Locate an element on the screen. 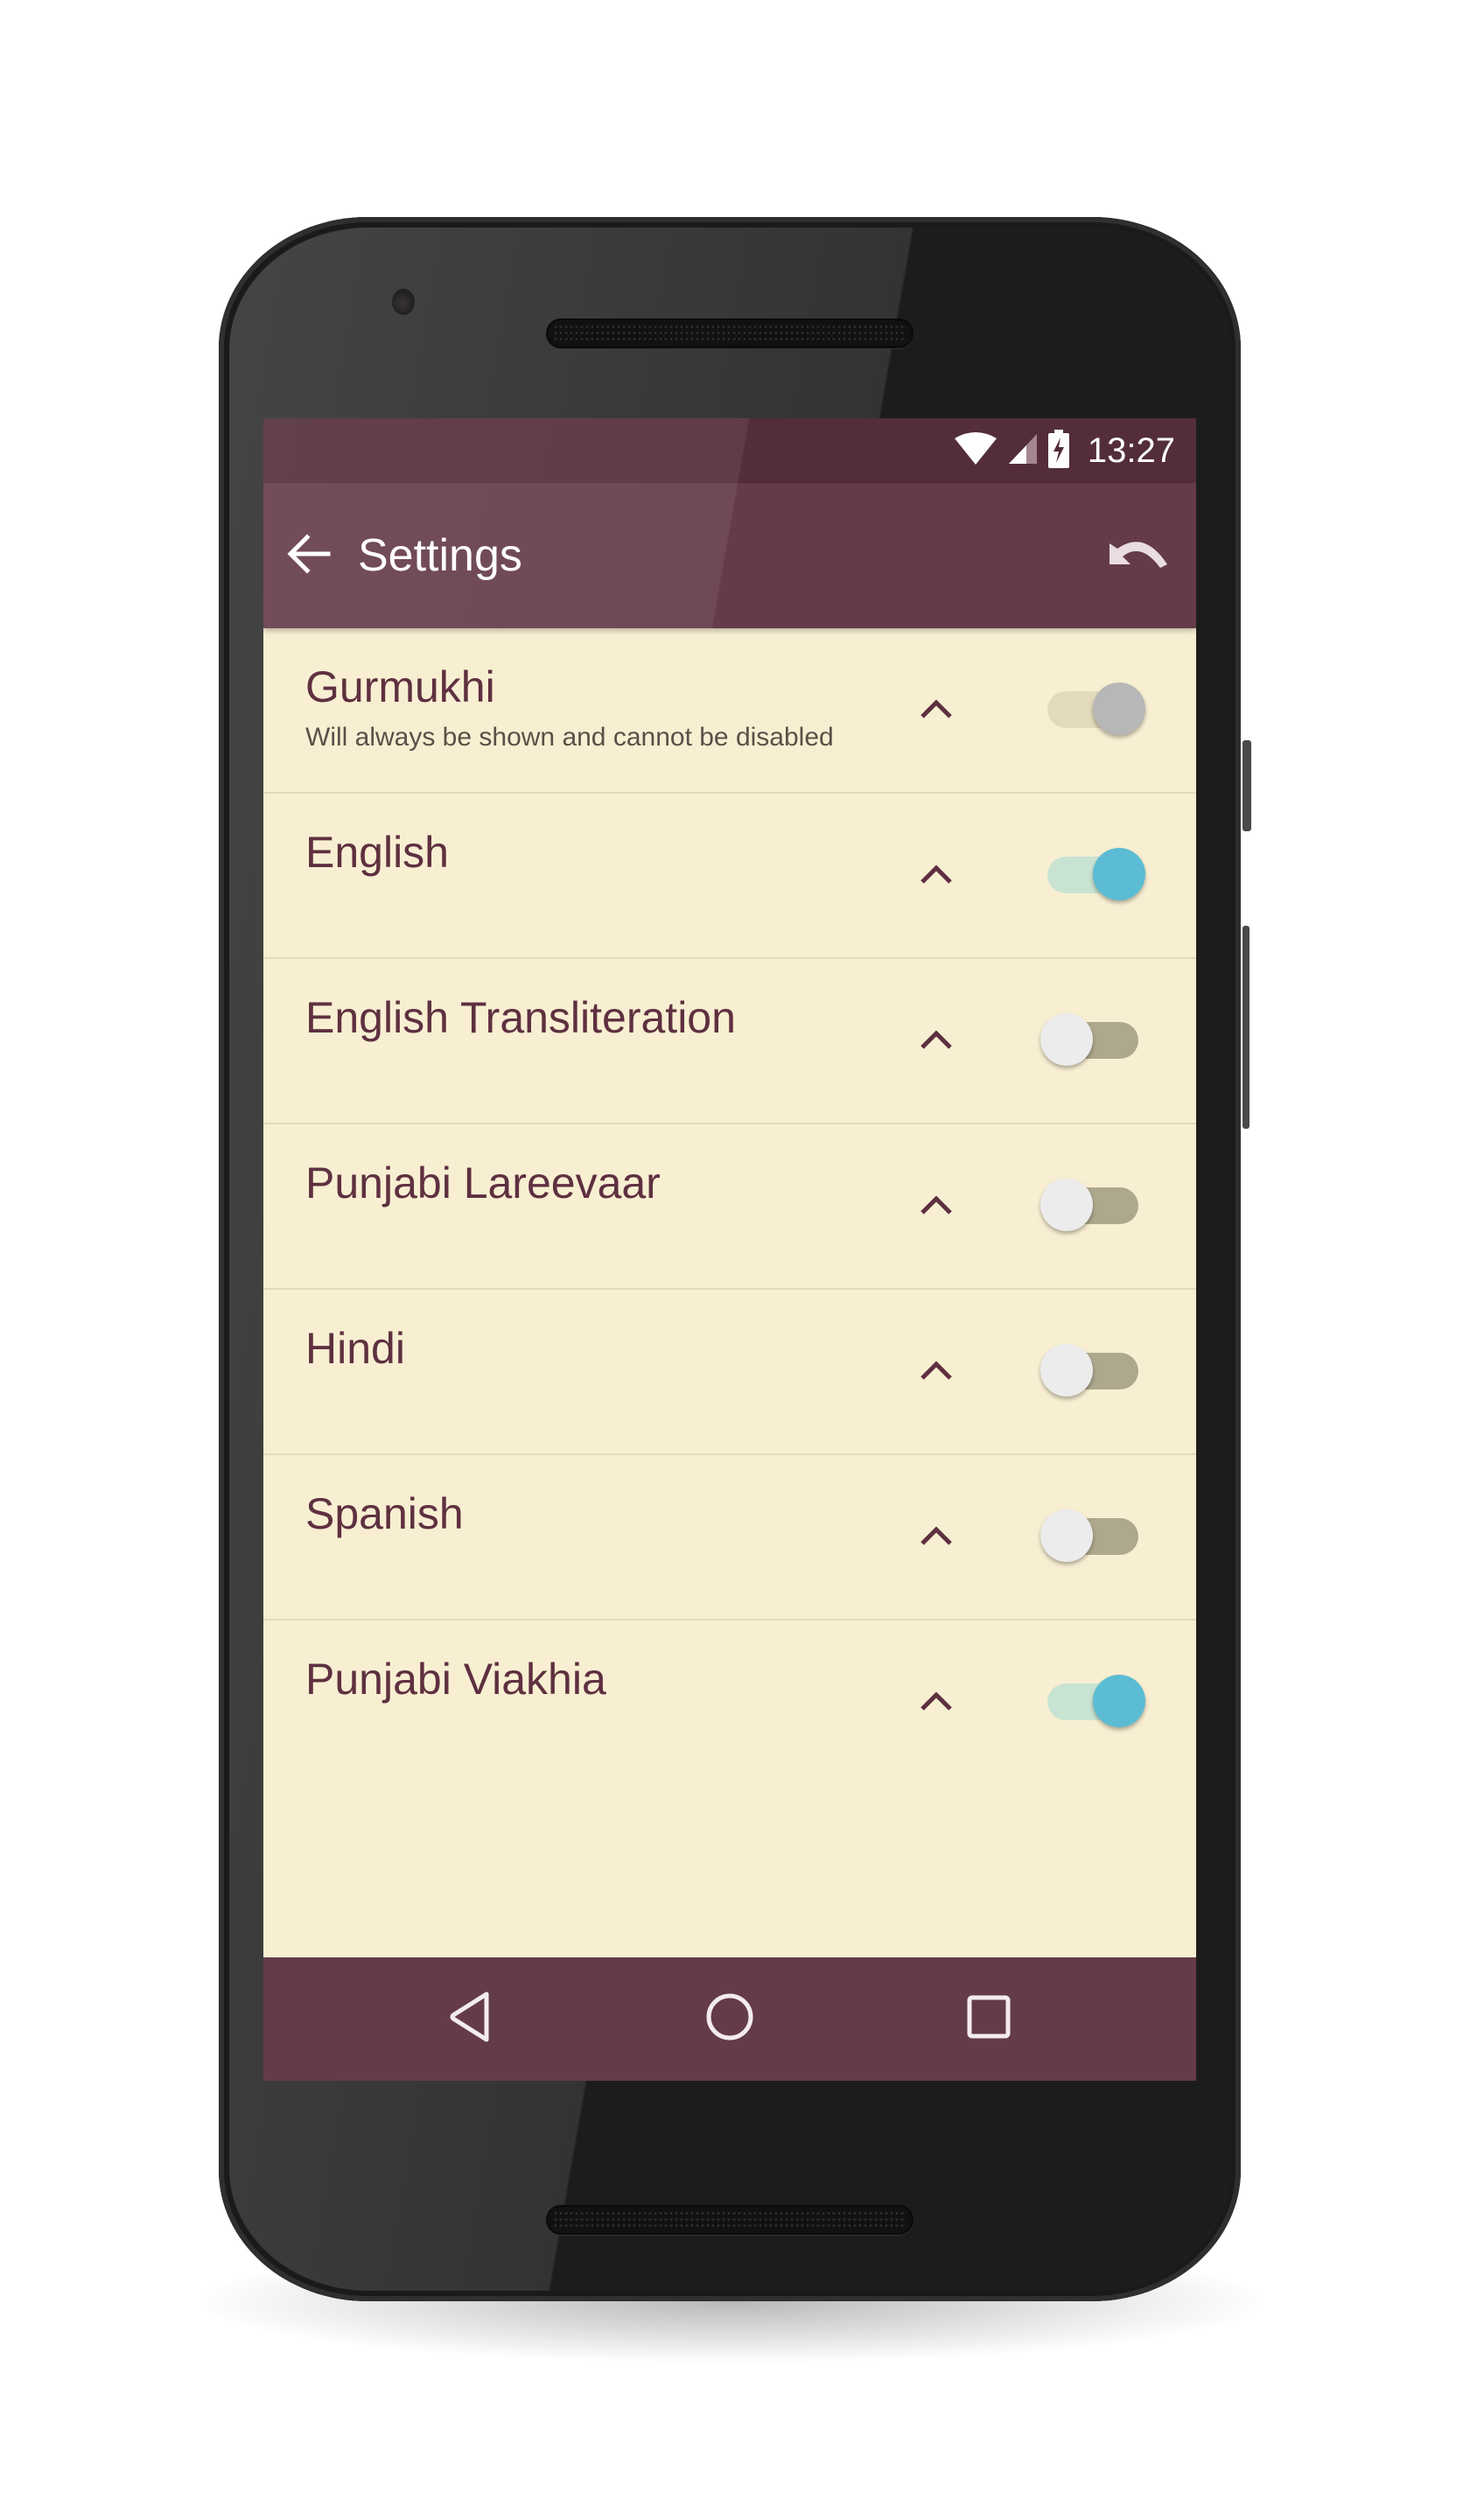  system-nav-bar is located at coordinates (729, 2019).